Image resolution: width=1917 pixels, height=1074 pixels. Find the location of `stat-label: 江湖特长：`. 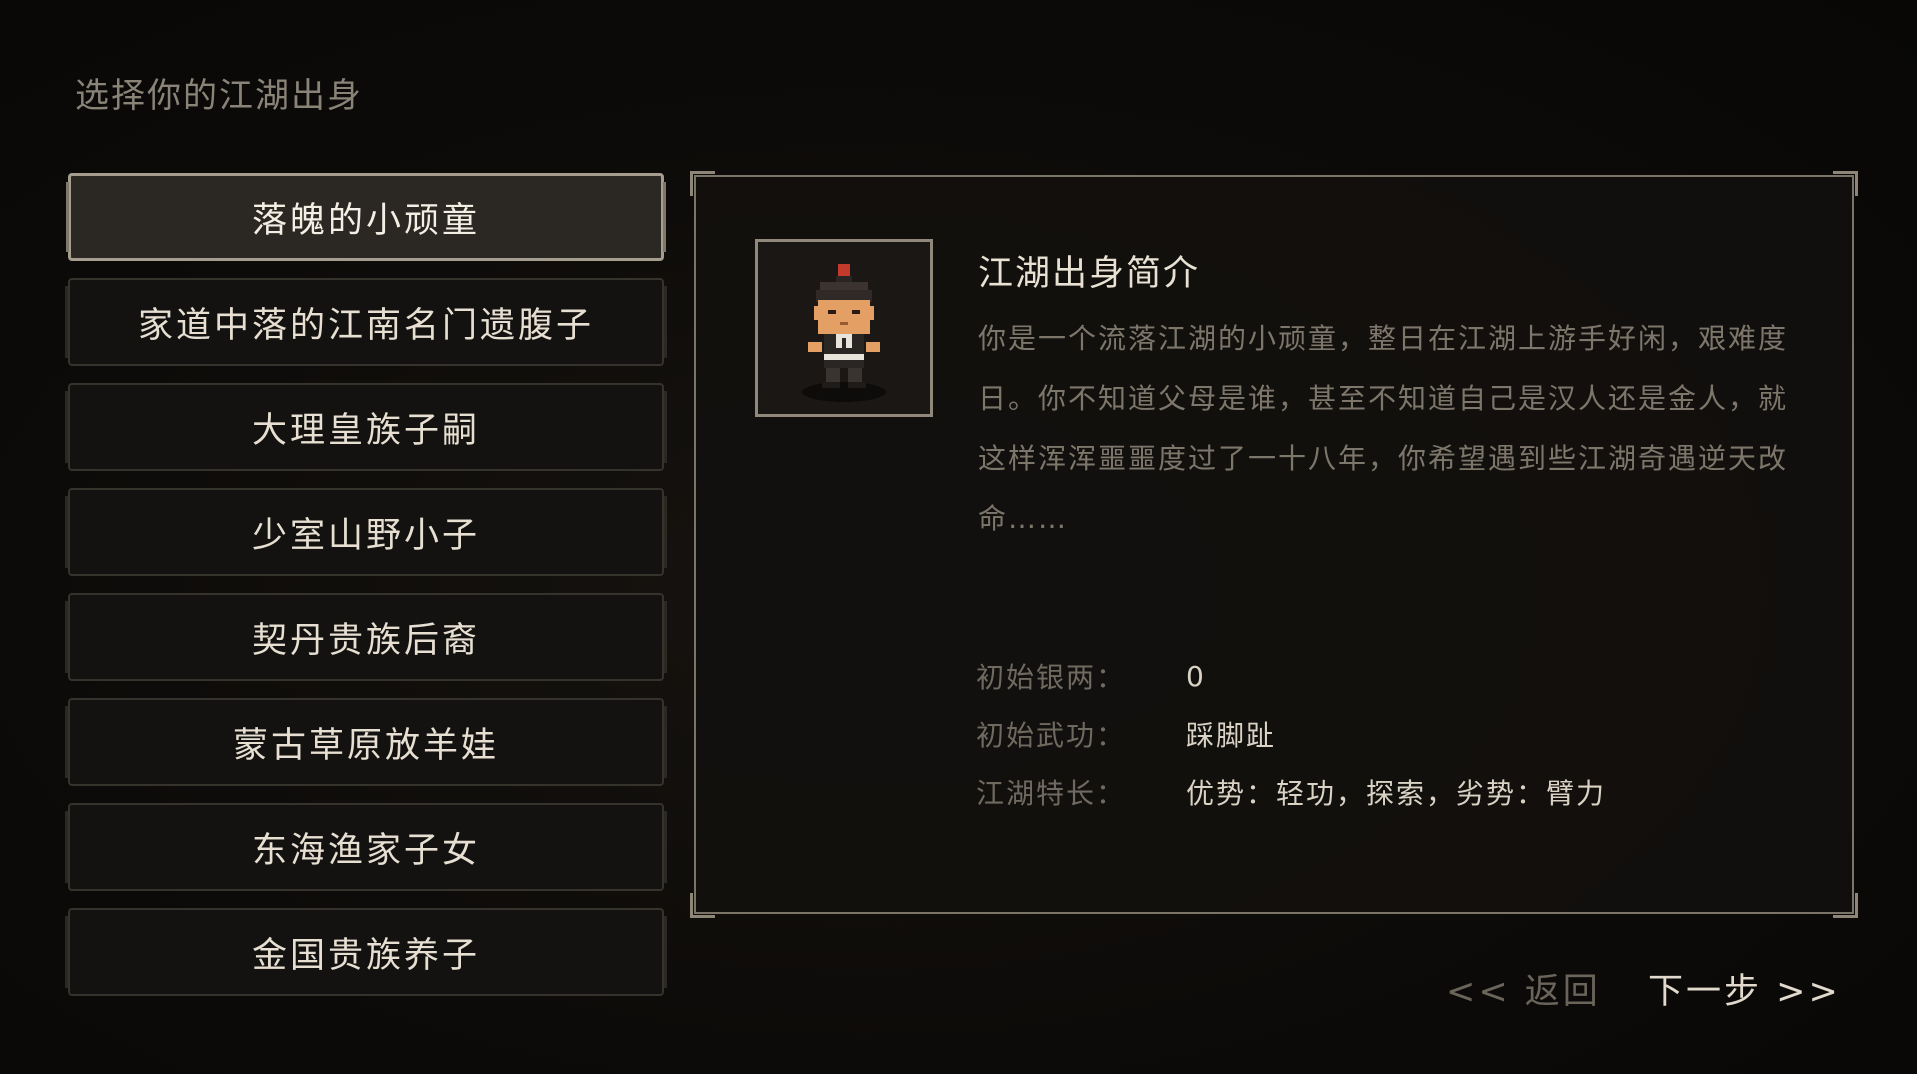

stat-label: 江湖特长： is located at coordinates (1051, 793).